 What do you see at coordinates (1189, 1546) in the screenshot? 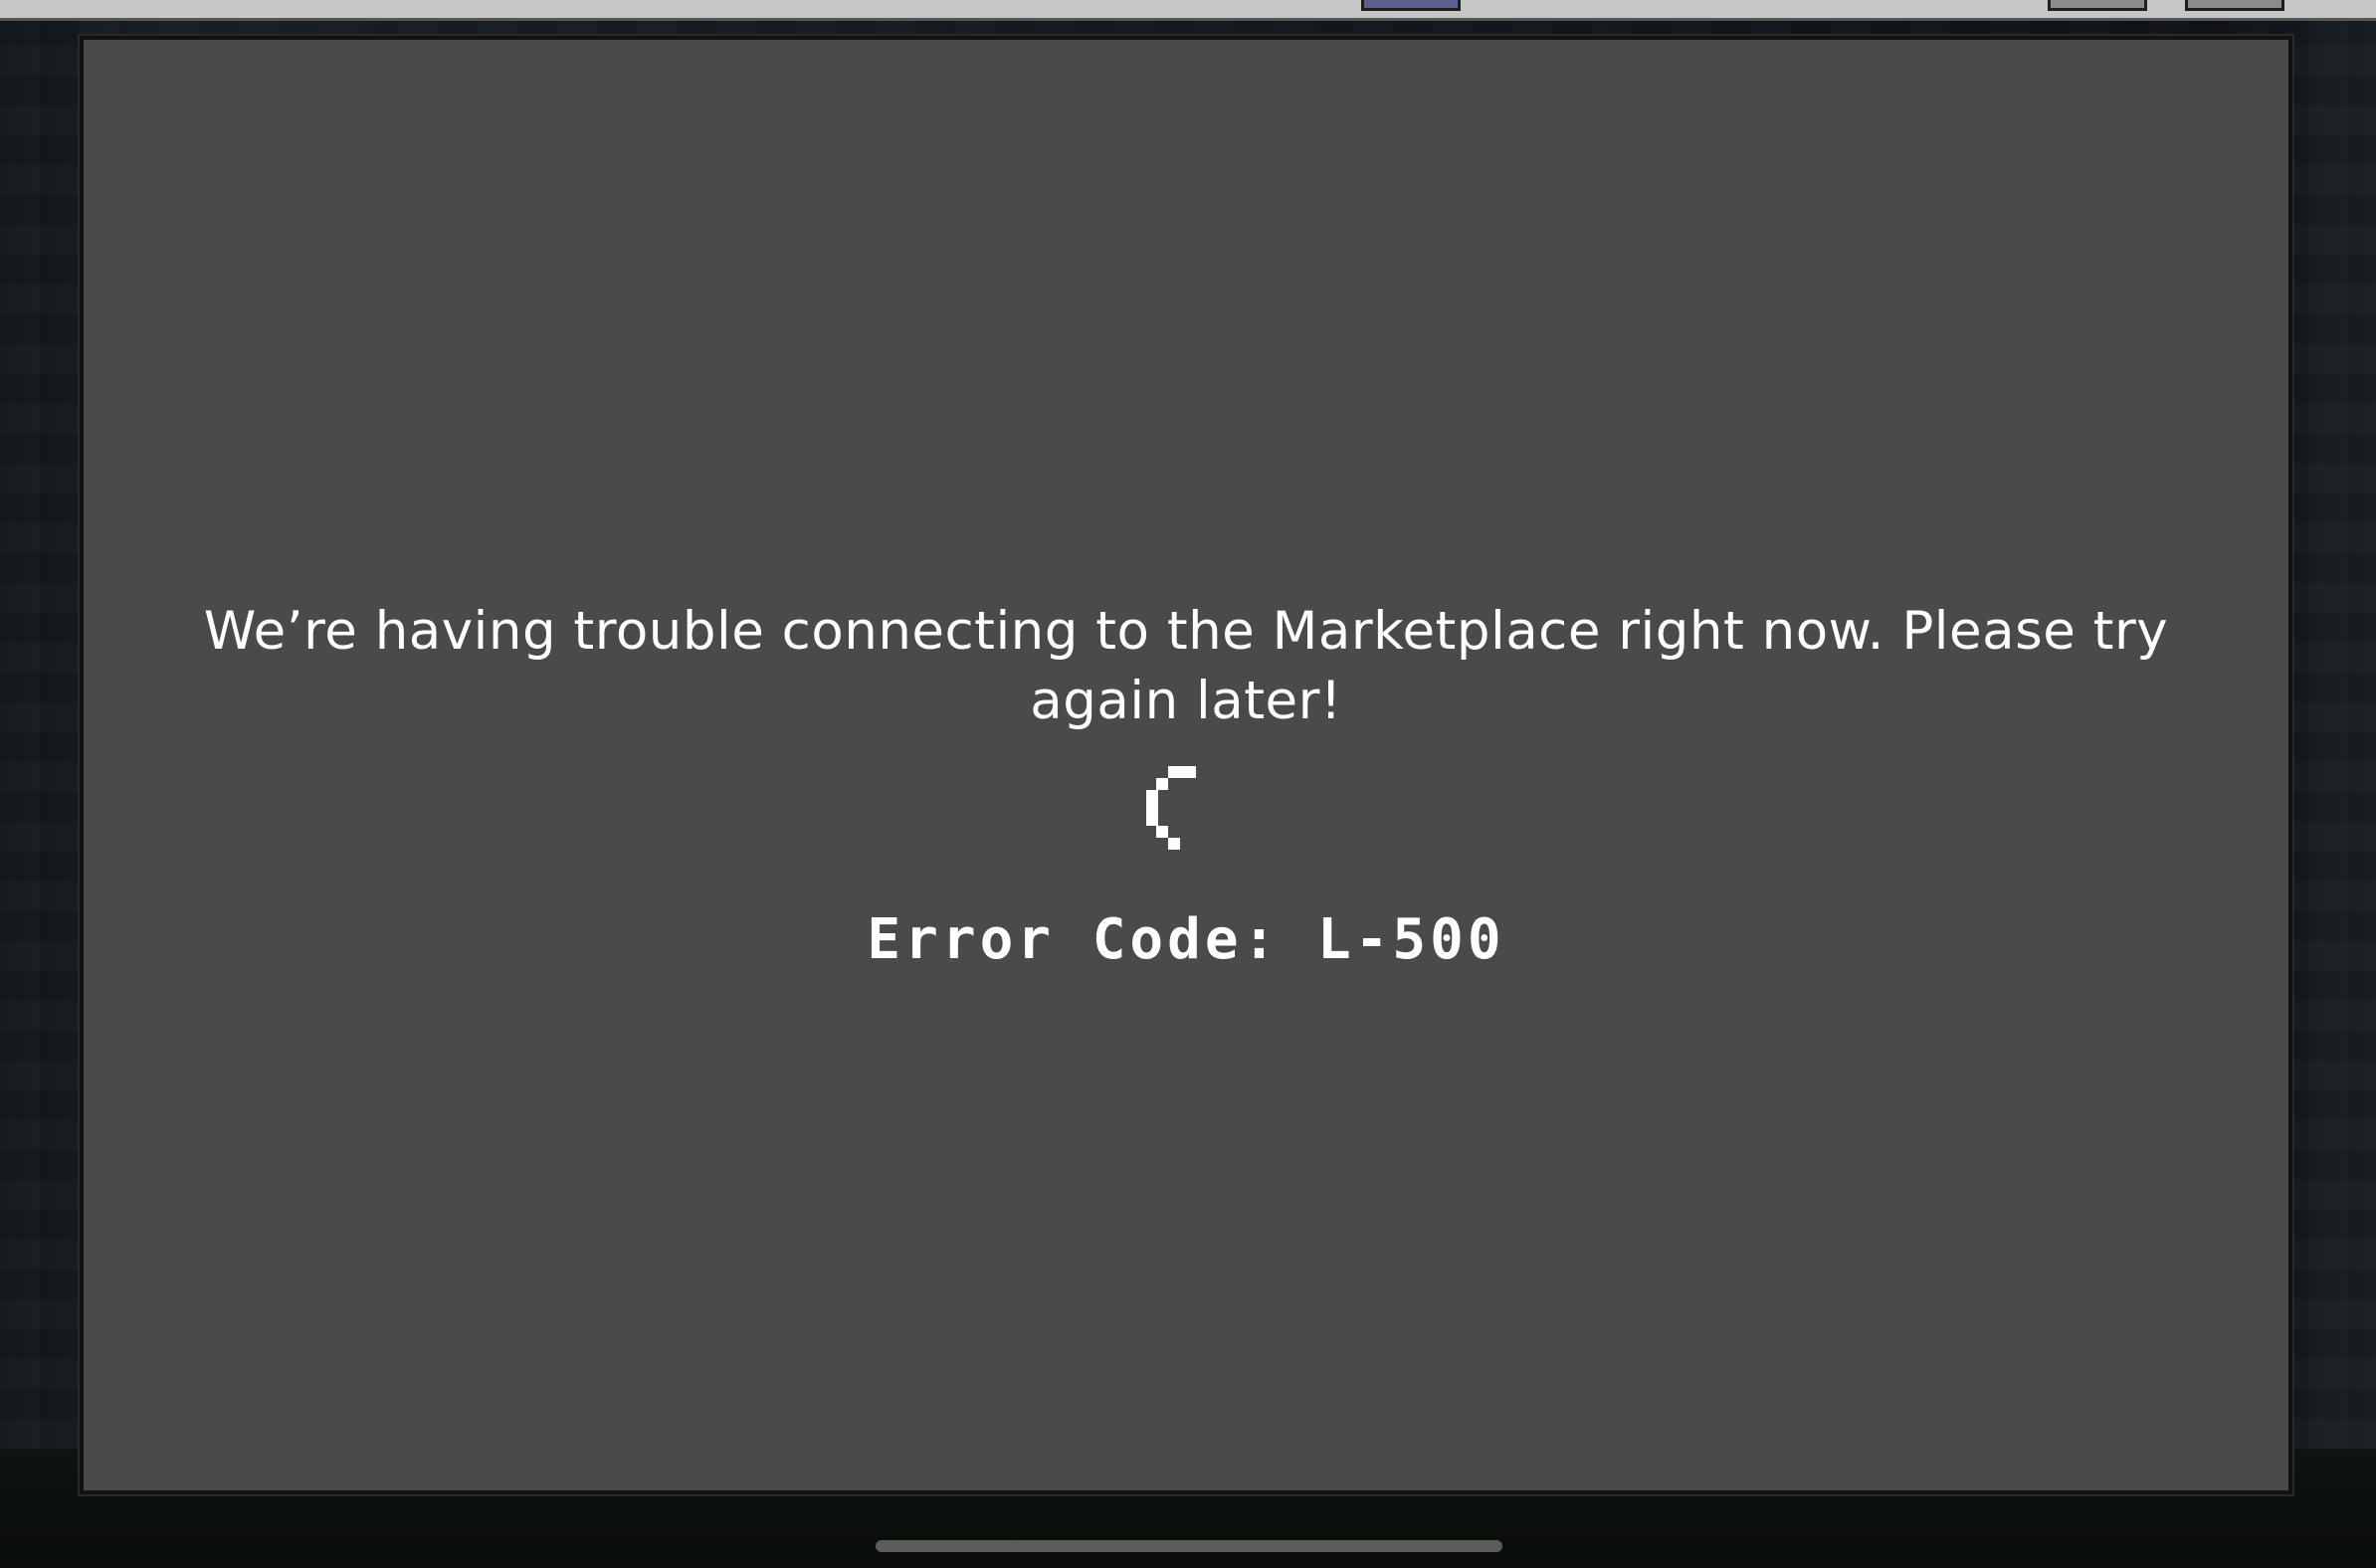
I see `home-indicator` at bounding box center [1189, 1546].